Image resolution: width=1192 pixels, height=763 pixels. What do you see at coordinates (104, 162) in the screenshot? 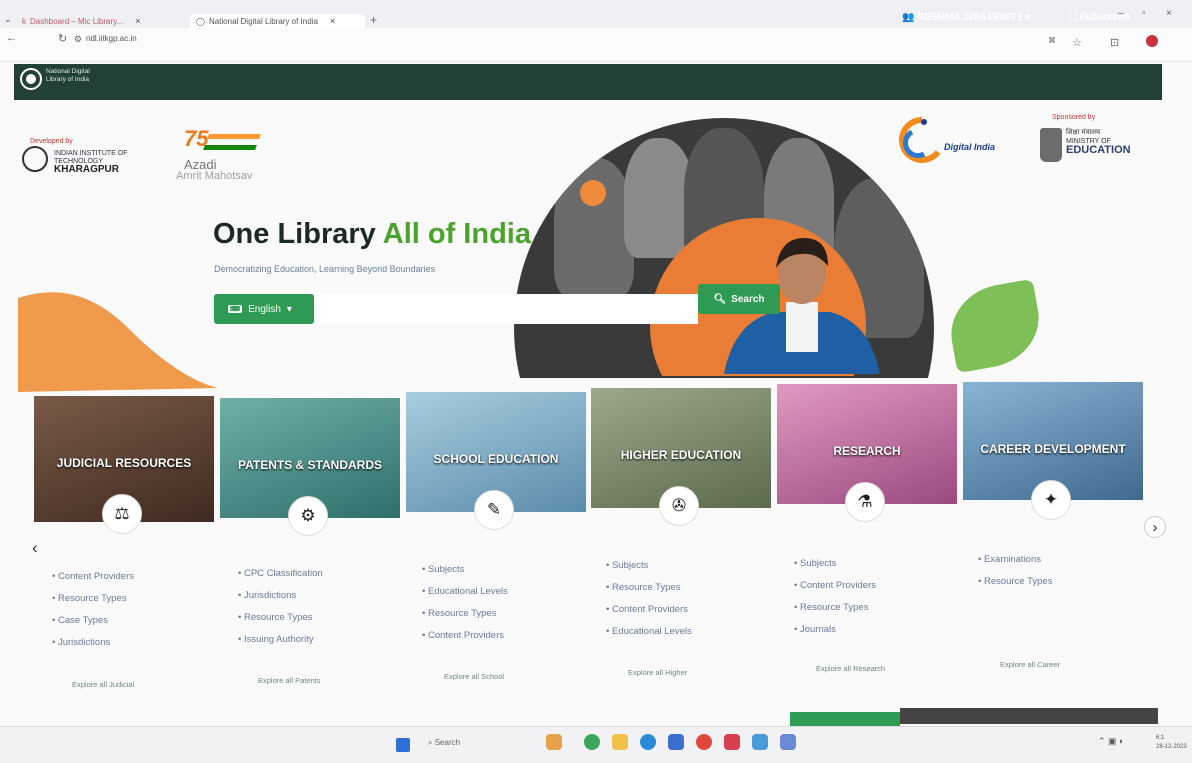
I see `iit-kgp-logo-text: INDIAN INSTITUTE OF TECHNOLOGY KHARAGPUR` at bounding box center [104, 162].